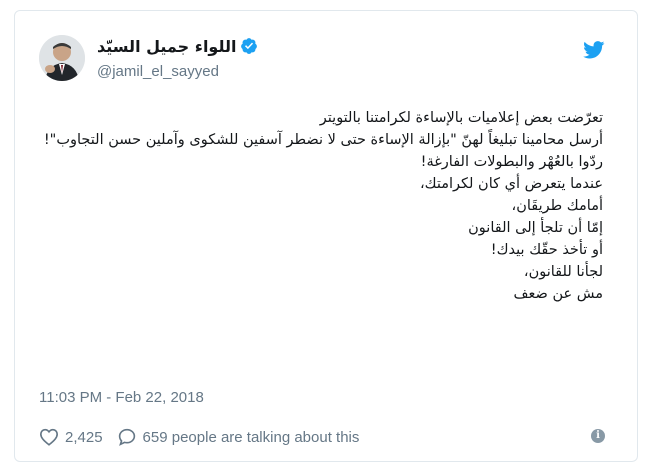  What do you see at coordinates (177, 57) in the screenshot?
I see `author-names: اللواء جميل السيّد @jamil_el_sayyed` at bounding box center [177, 57].